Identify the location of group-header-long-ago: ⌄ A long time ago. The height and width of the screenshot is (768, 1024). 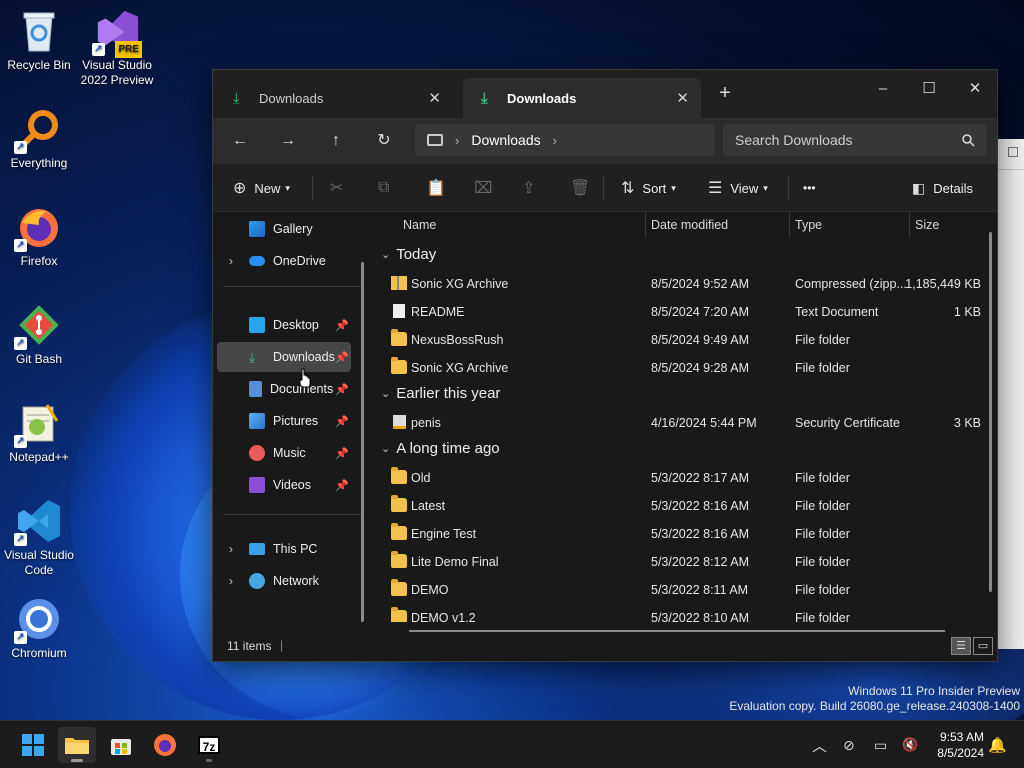
(440, 448).